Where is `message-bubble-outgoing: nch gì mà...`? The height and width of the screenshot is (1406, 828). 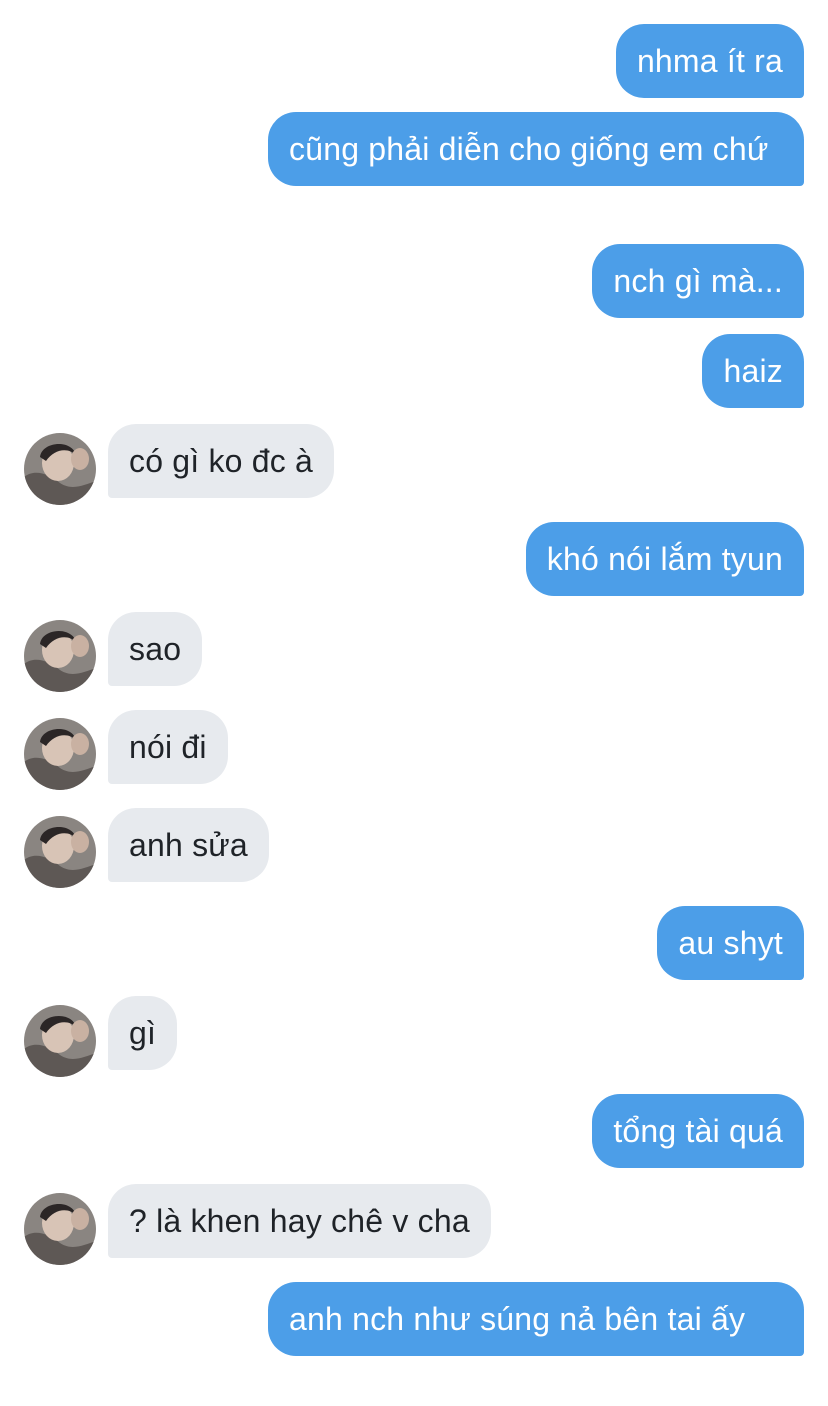
message-bubble-outgoing: nch gì mà... is located at coordinates (698, 281).